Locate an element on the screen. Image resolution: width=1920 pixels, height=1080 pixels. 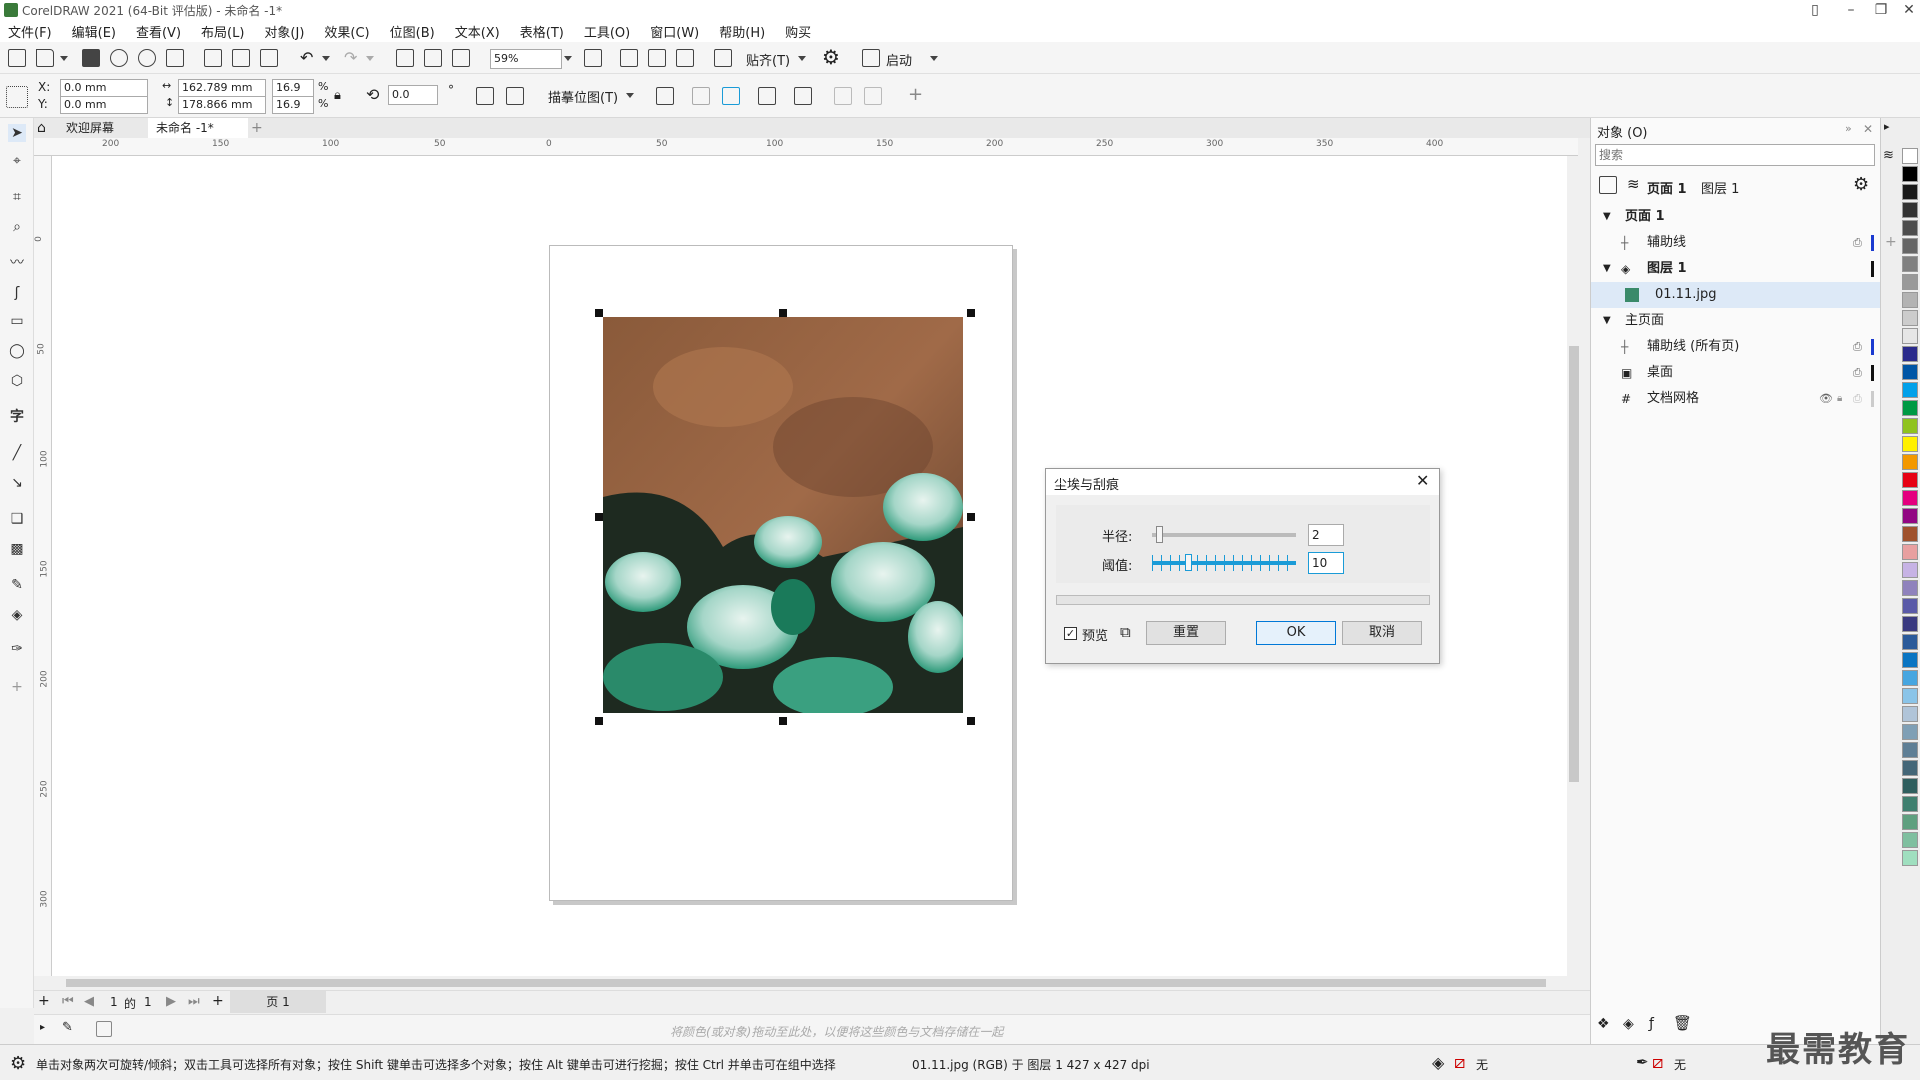
tree-item-document-grid: # 文档网格 👁︎ 🔒︎ ⎙ is located at coordinates (1736, 399).